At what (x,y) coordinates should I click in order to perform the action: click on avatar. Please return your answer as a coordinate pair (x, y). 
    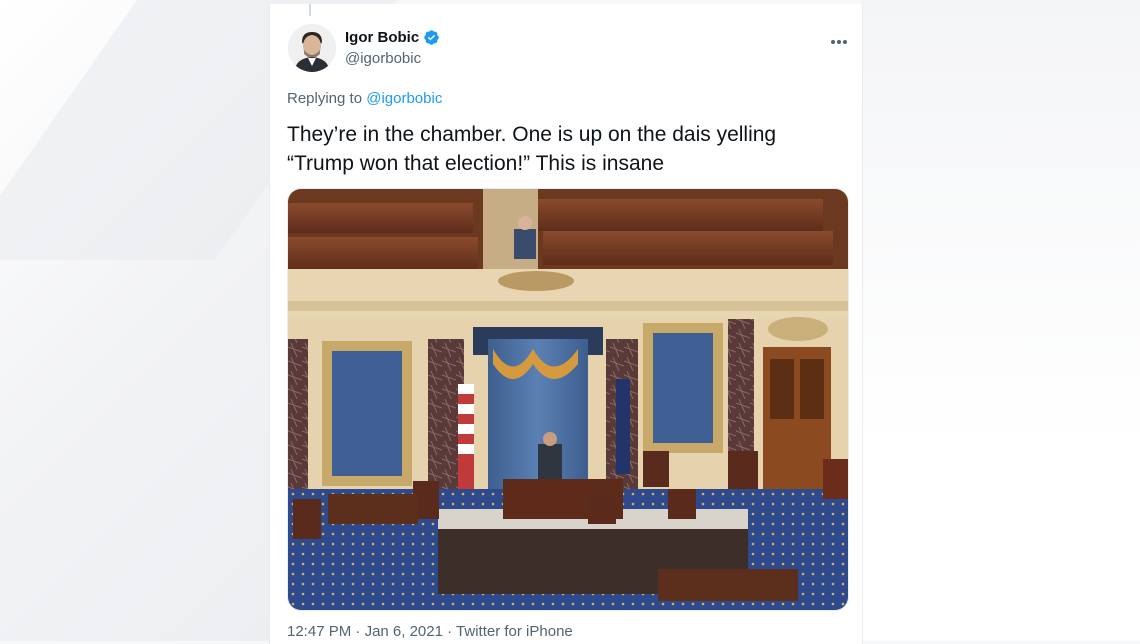
    Looking at the image, I should click on (312, 48).